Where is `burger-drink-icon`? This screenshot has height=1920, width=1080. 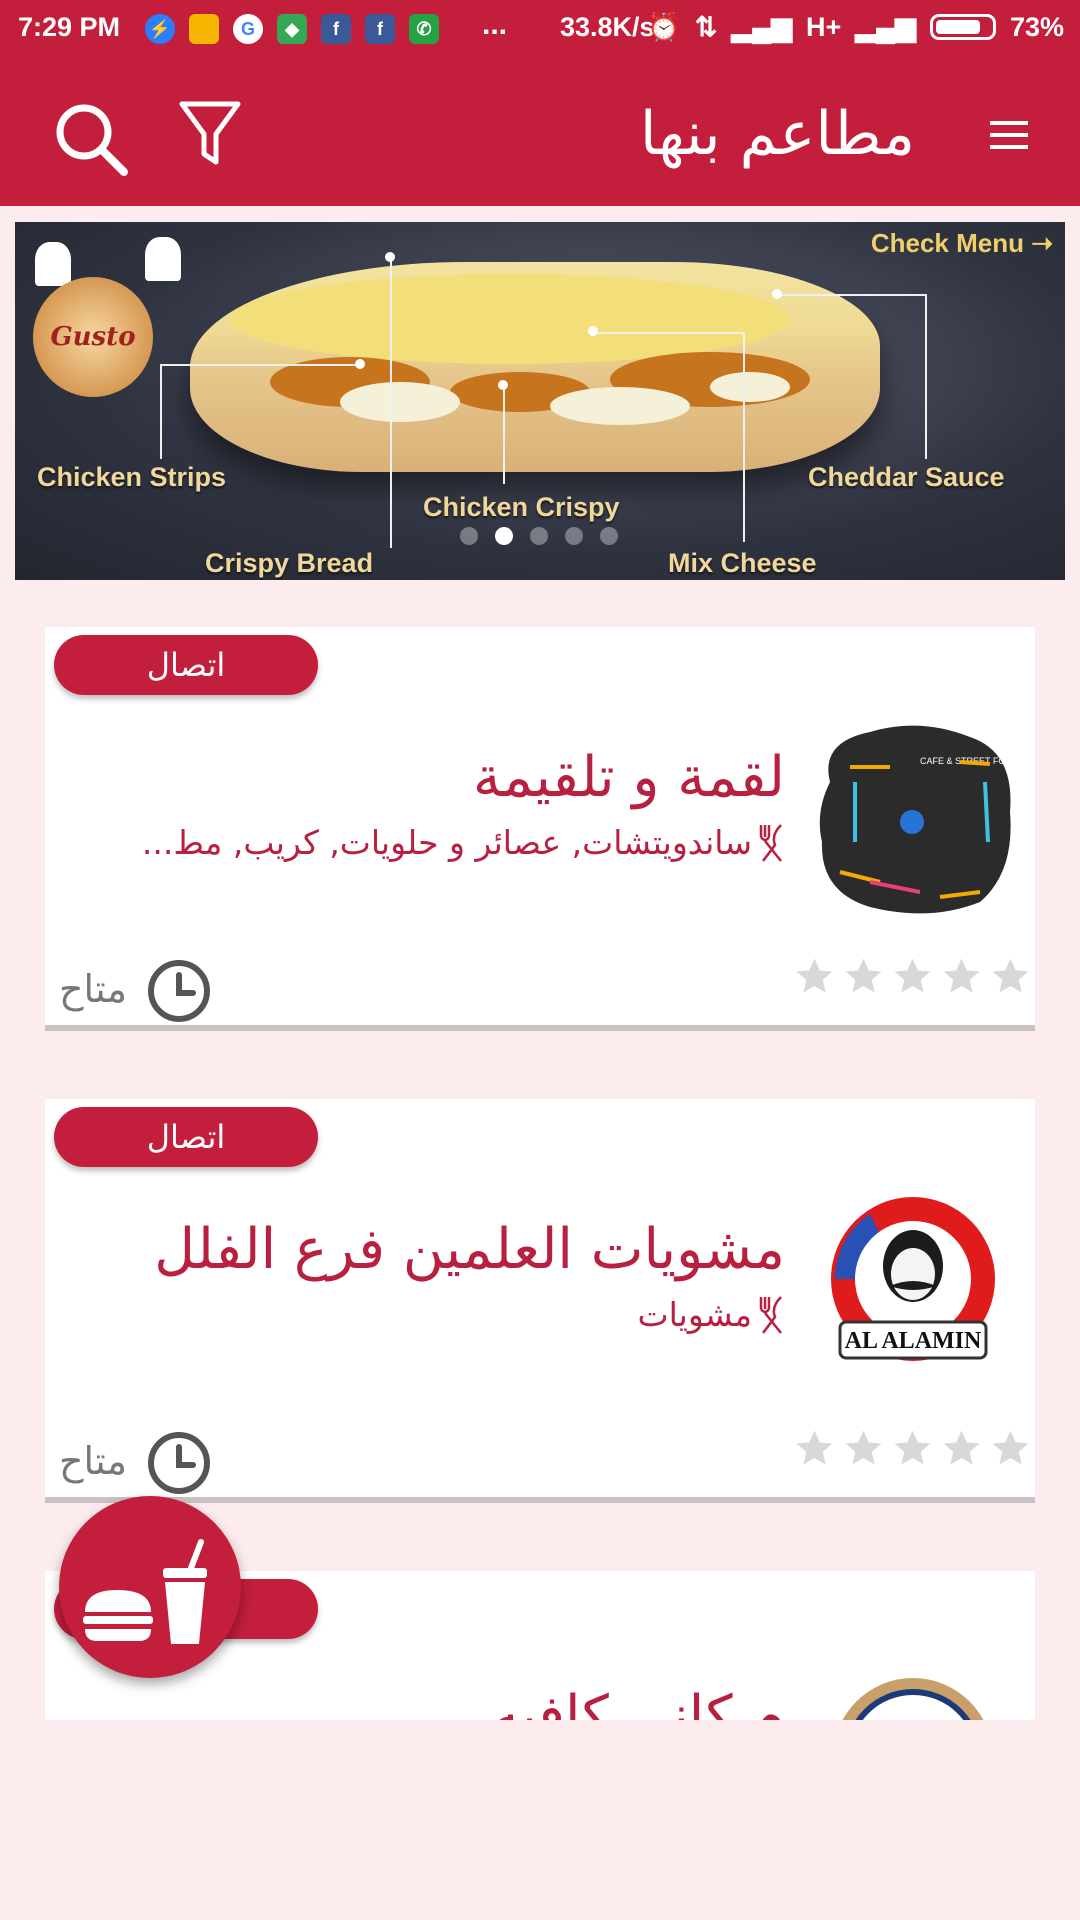 burger-drink-icon is located at coordinates (145, 1591).